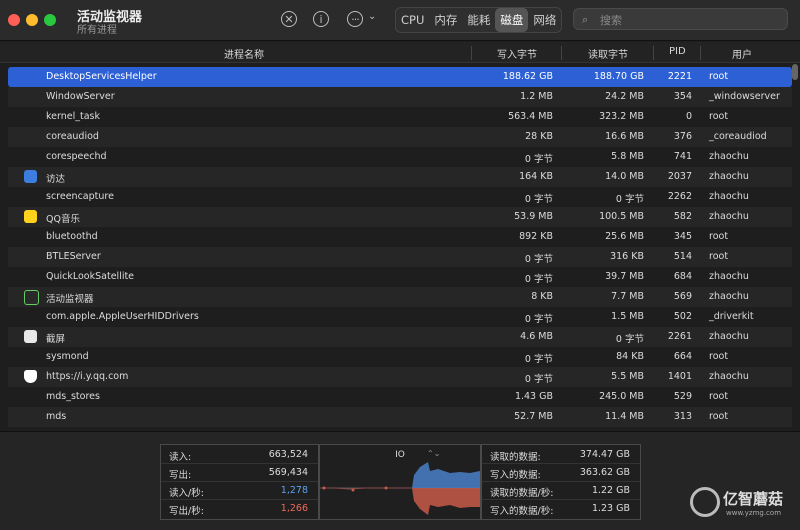 This screenshot has width=800, height=530. Describe the element at coordinates (289, 19) in the screenshot. I see `stop-process-icon: ✕` at that location.